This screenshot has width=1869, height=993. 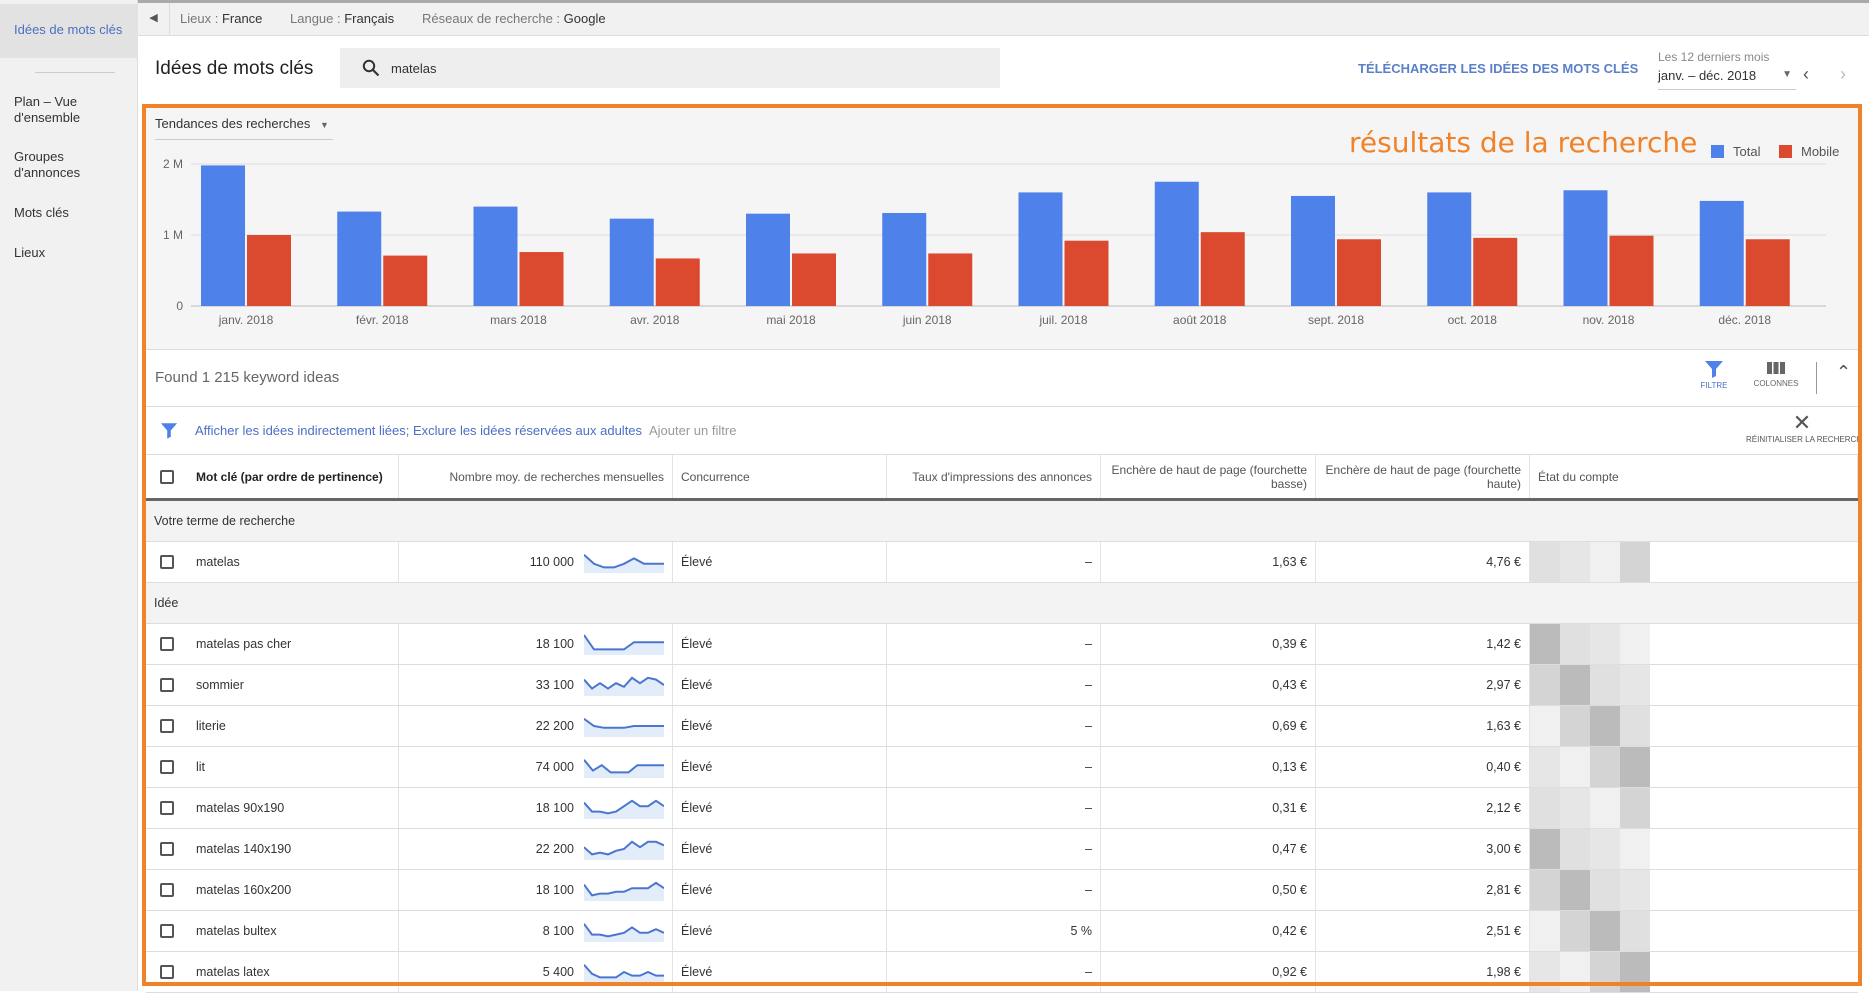 I want to click on reset-search-button: ✕ RÉINITIALISER LA RECHERCHE, so click(x=1802, y=427).